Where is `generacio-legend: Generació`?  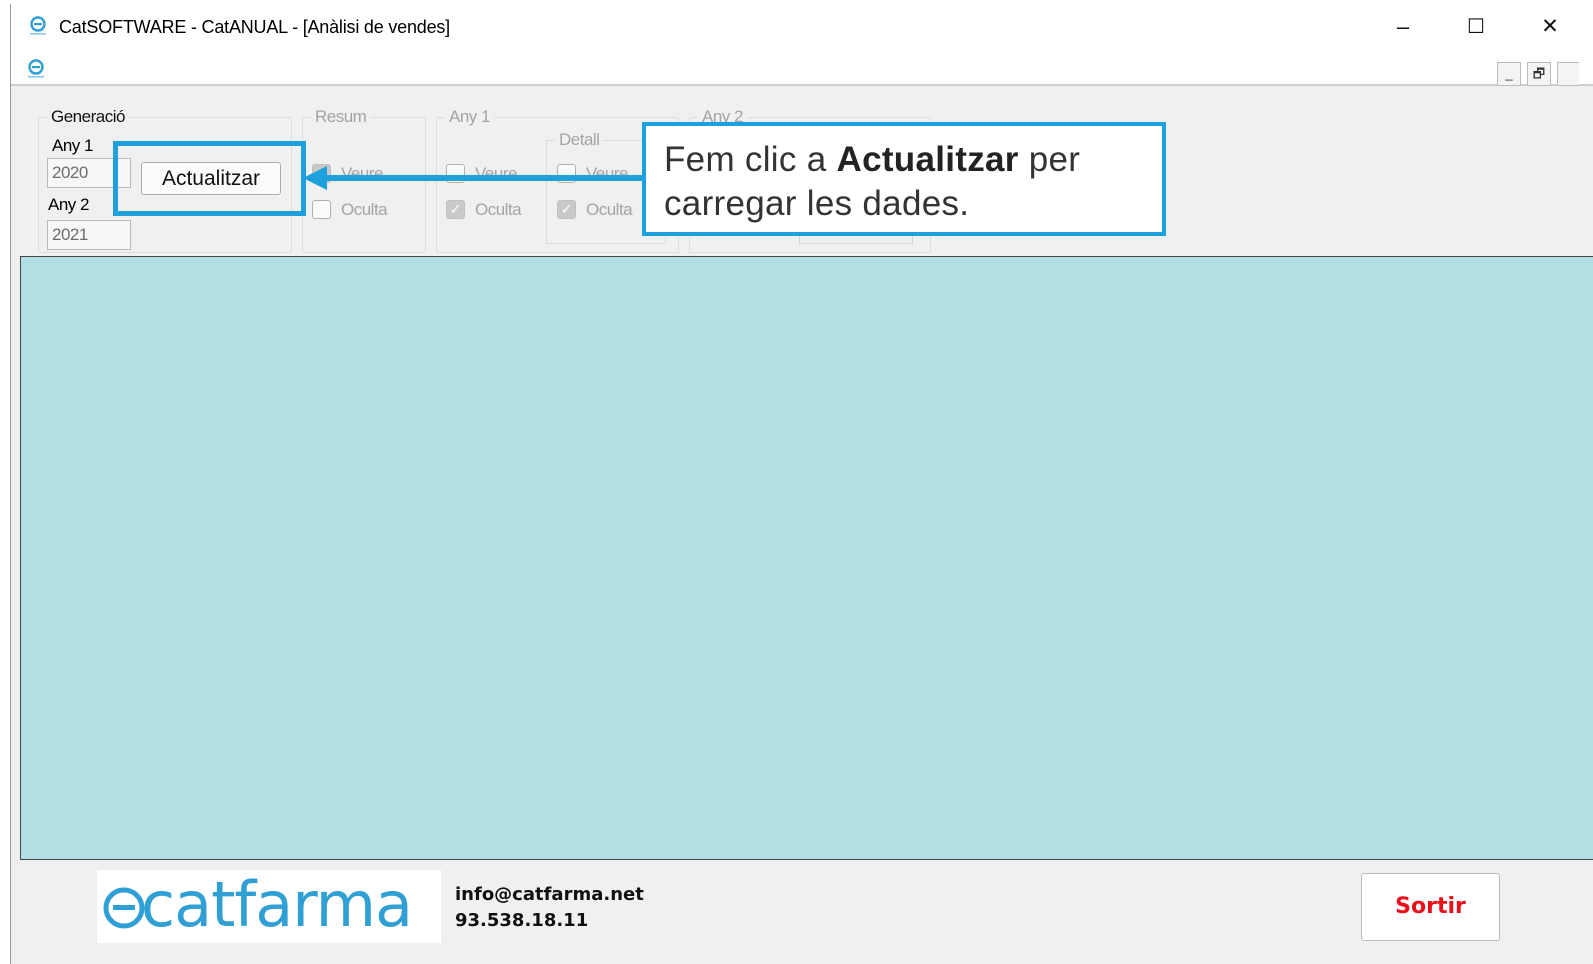 generacio-legend: Generació is located at coordinates (88, 117).